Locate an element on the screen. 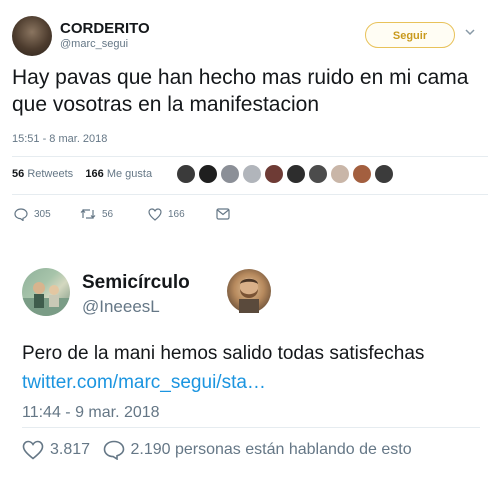  message-icon is located at coordinates (223, 214).